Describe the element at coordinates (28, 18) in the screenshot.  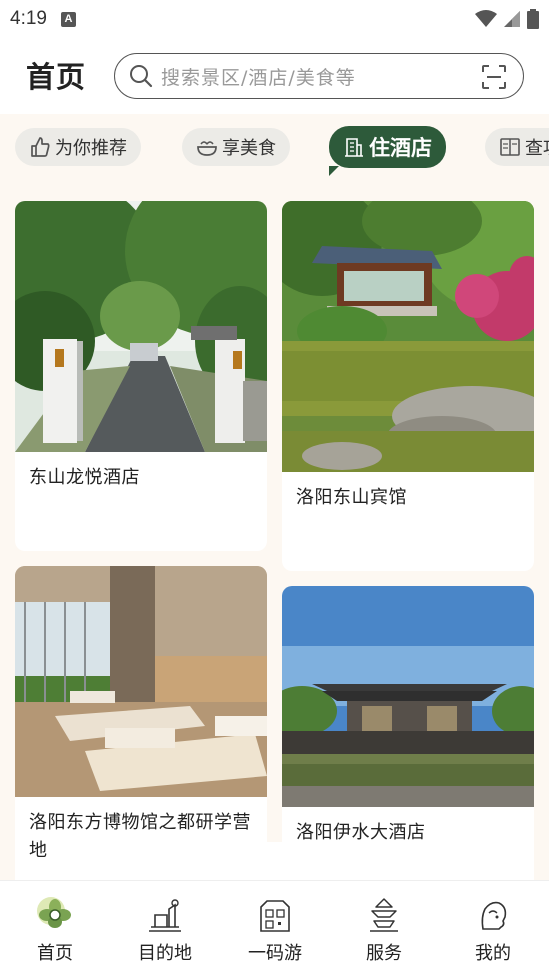
I see `status-time: 4:19` at that location.